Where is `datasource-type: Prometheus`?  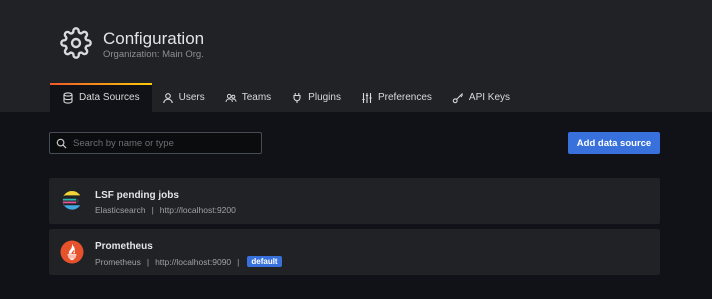
datasource-type: Prometheus is located at coordinates (118, 261).